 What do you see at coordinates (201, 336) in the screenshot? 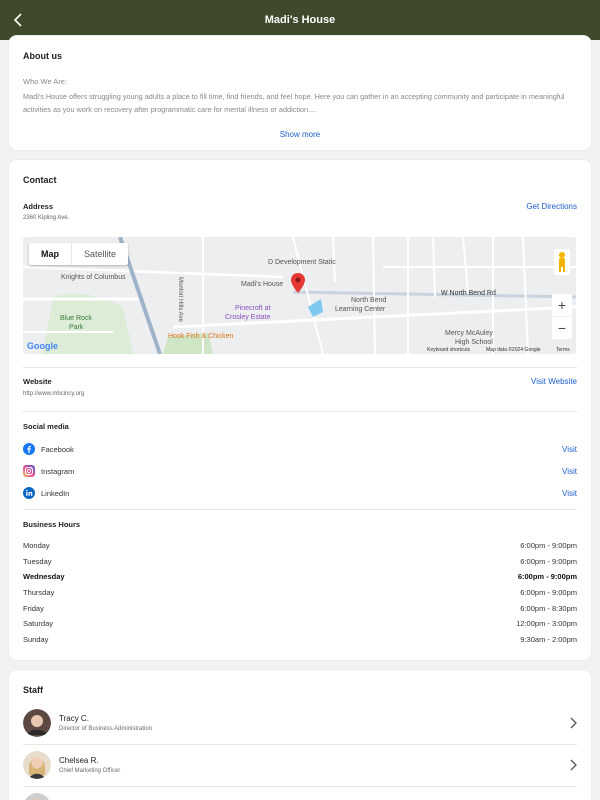
I see `map-label-hook-fish: Hook Fish & Chicken` at bounding box center [201, 336].